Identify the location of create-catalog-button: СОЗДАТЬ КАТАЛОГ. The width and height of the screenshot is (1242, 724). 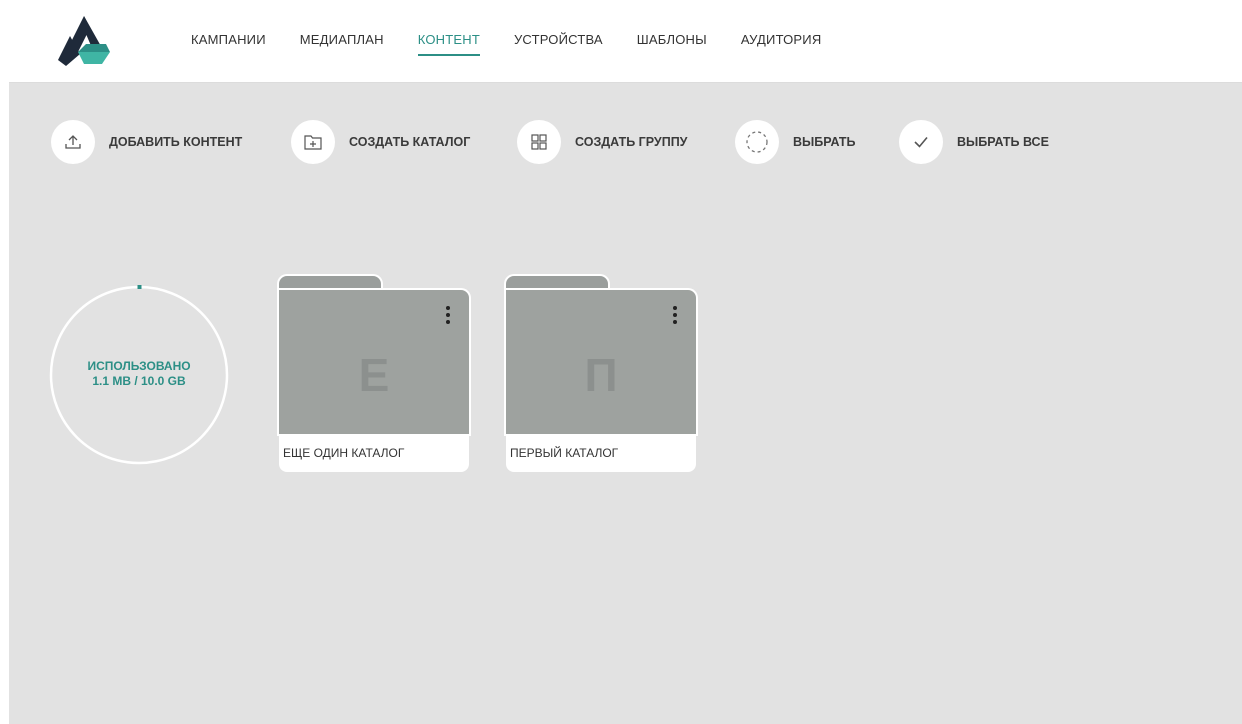
(380, 142).